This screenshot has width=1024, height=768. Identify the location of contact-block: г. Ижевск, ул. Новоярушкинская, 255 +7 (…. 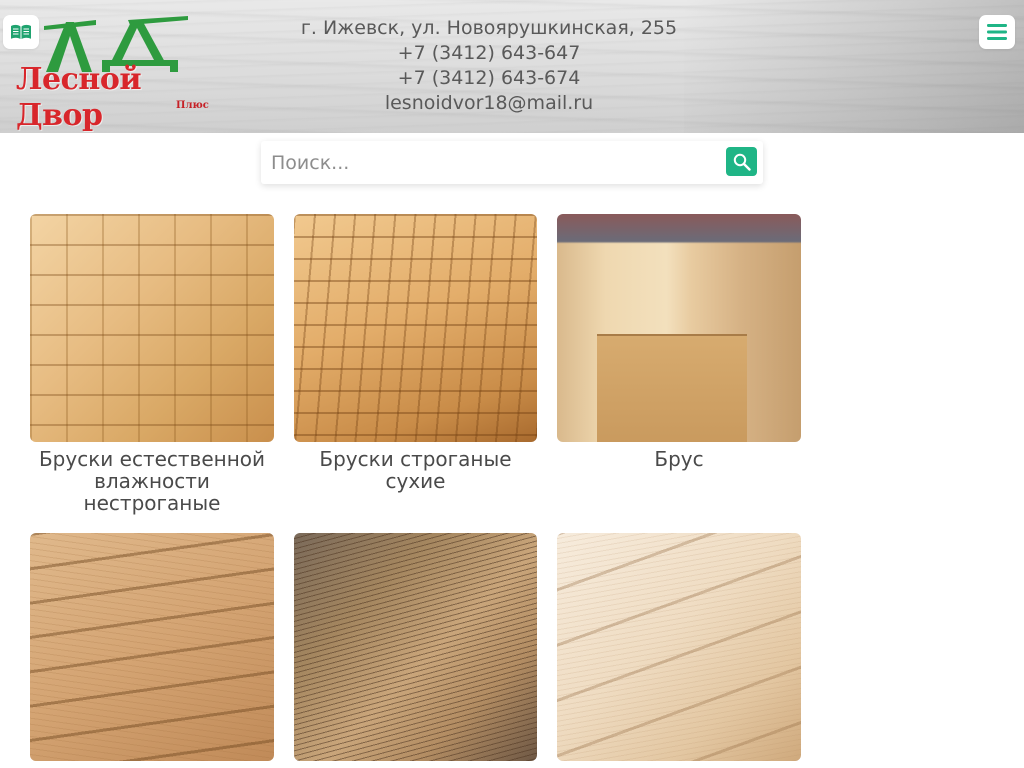
(489, 66).